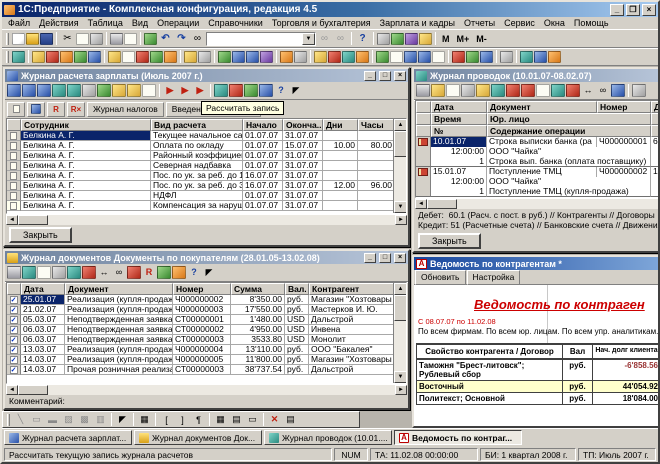 This screenshot has height=464, width=660. Describe the element at coordinates (170, 90) in the screenshot. I see `calculate-record-icon: ▶` at that location.